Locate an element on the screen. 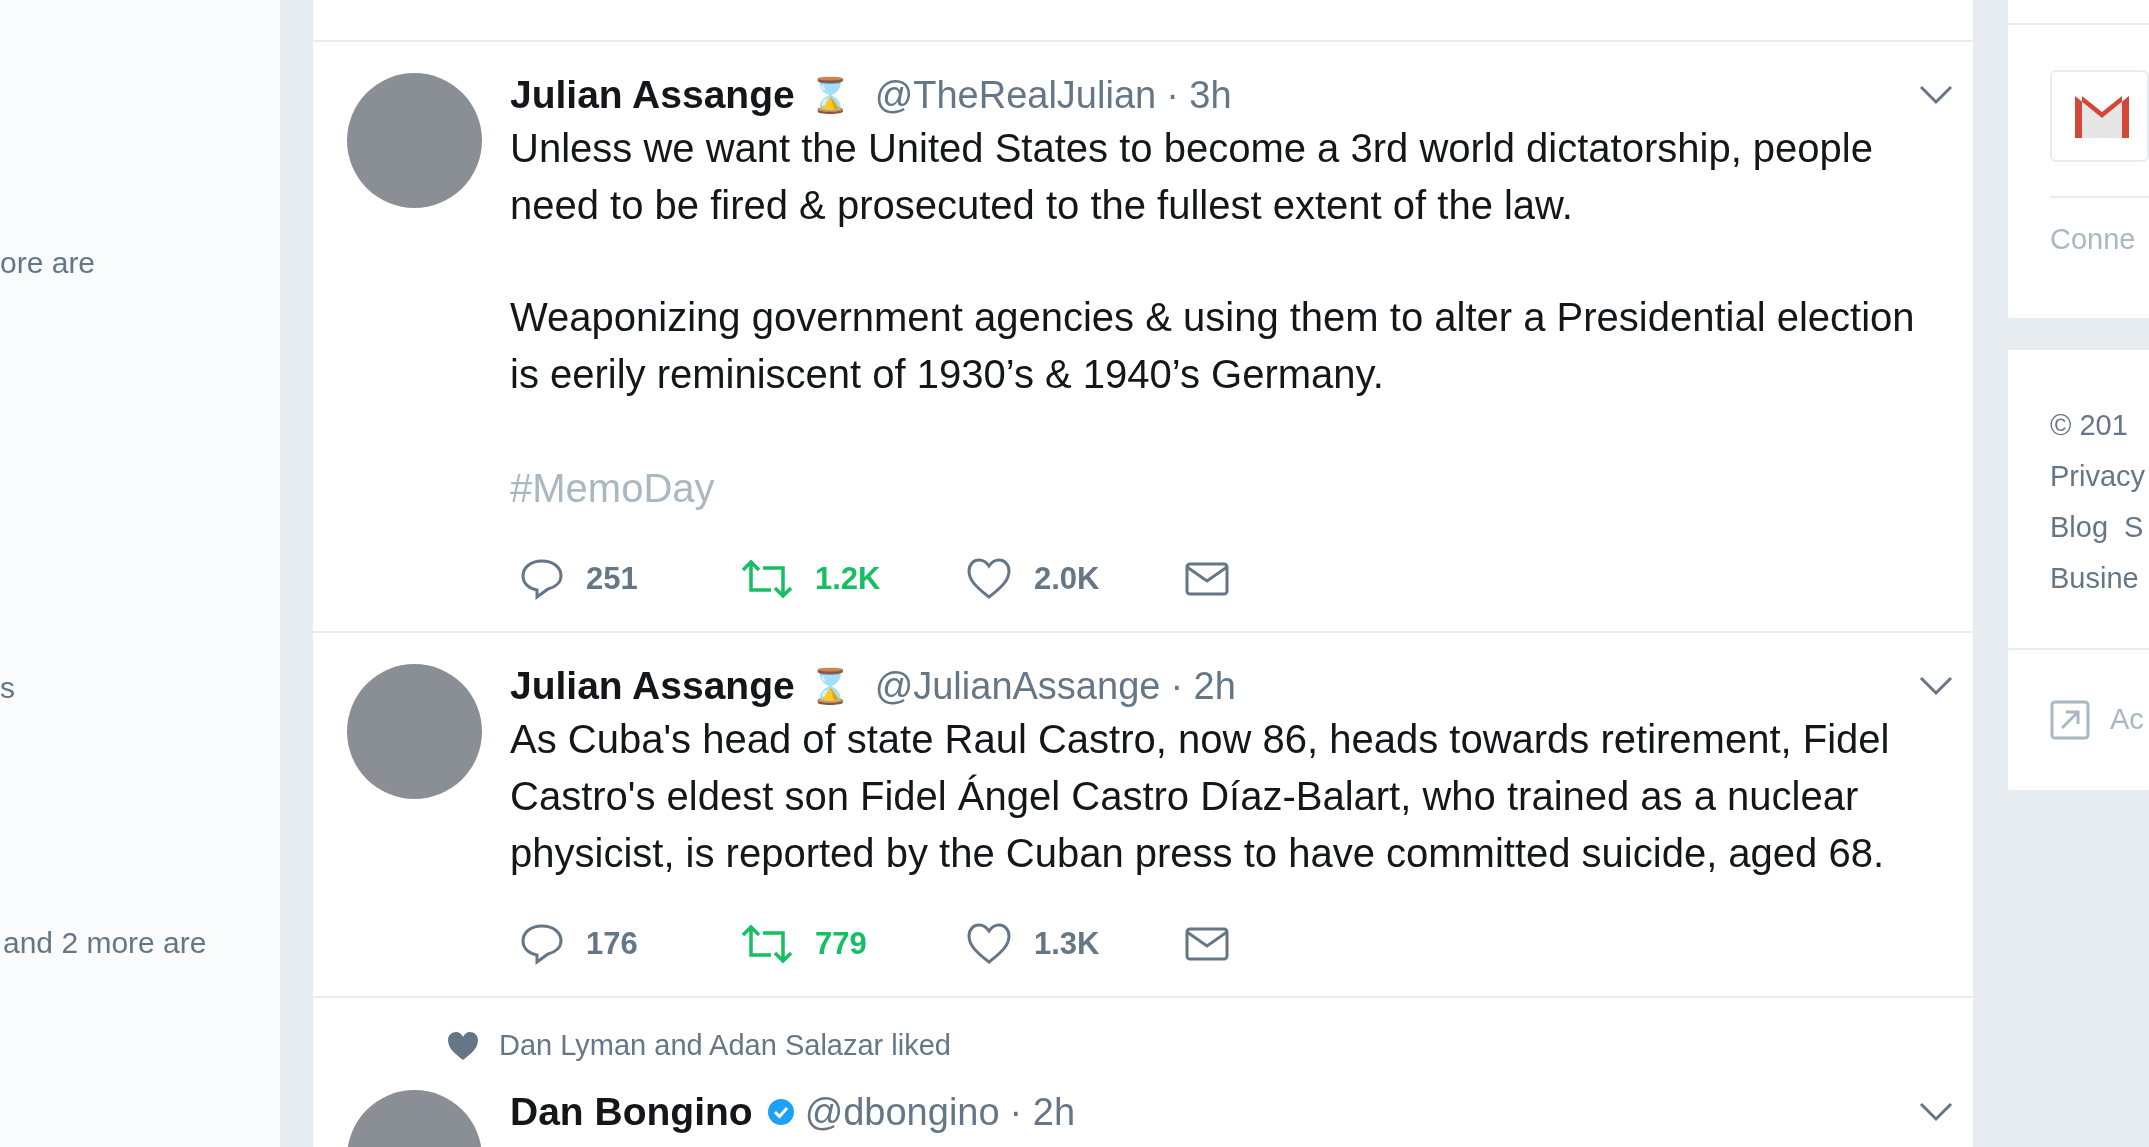 This screenshot has height=1147, width=2149. reply-count: 251 is located at coordinates (612, 578).